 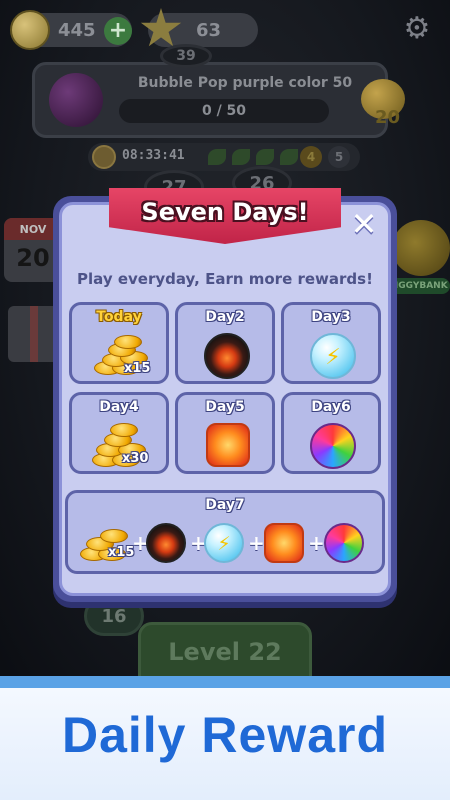 What do you see at coordinates (224, 111) in the screenshot?
I see `goal-progress-bar: 0 / 50` at bounding box center [224, 111].